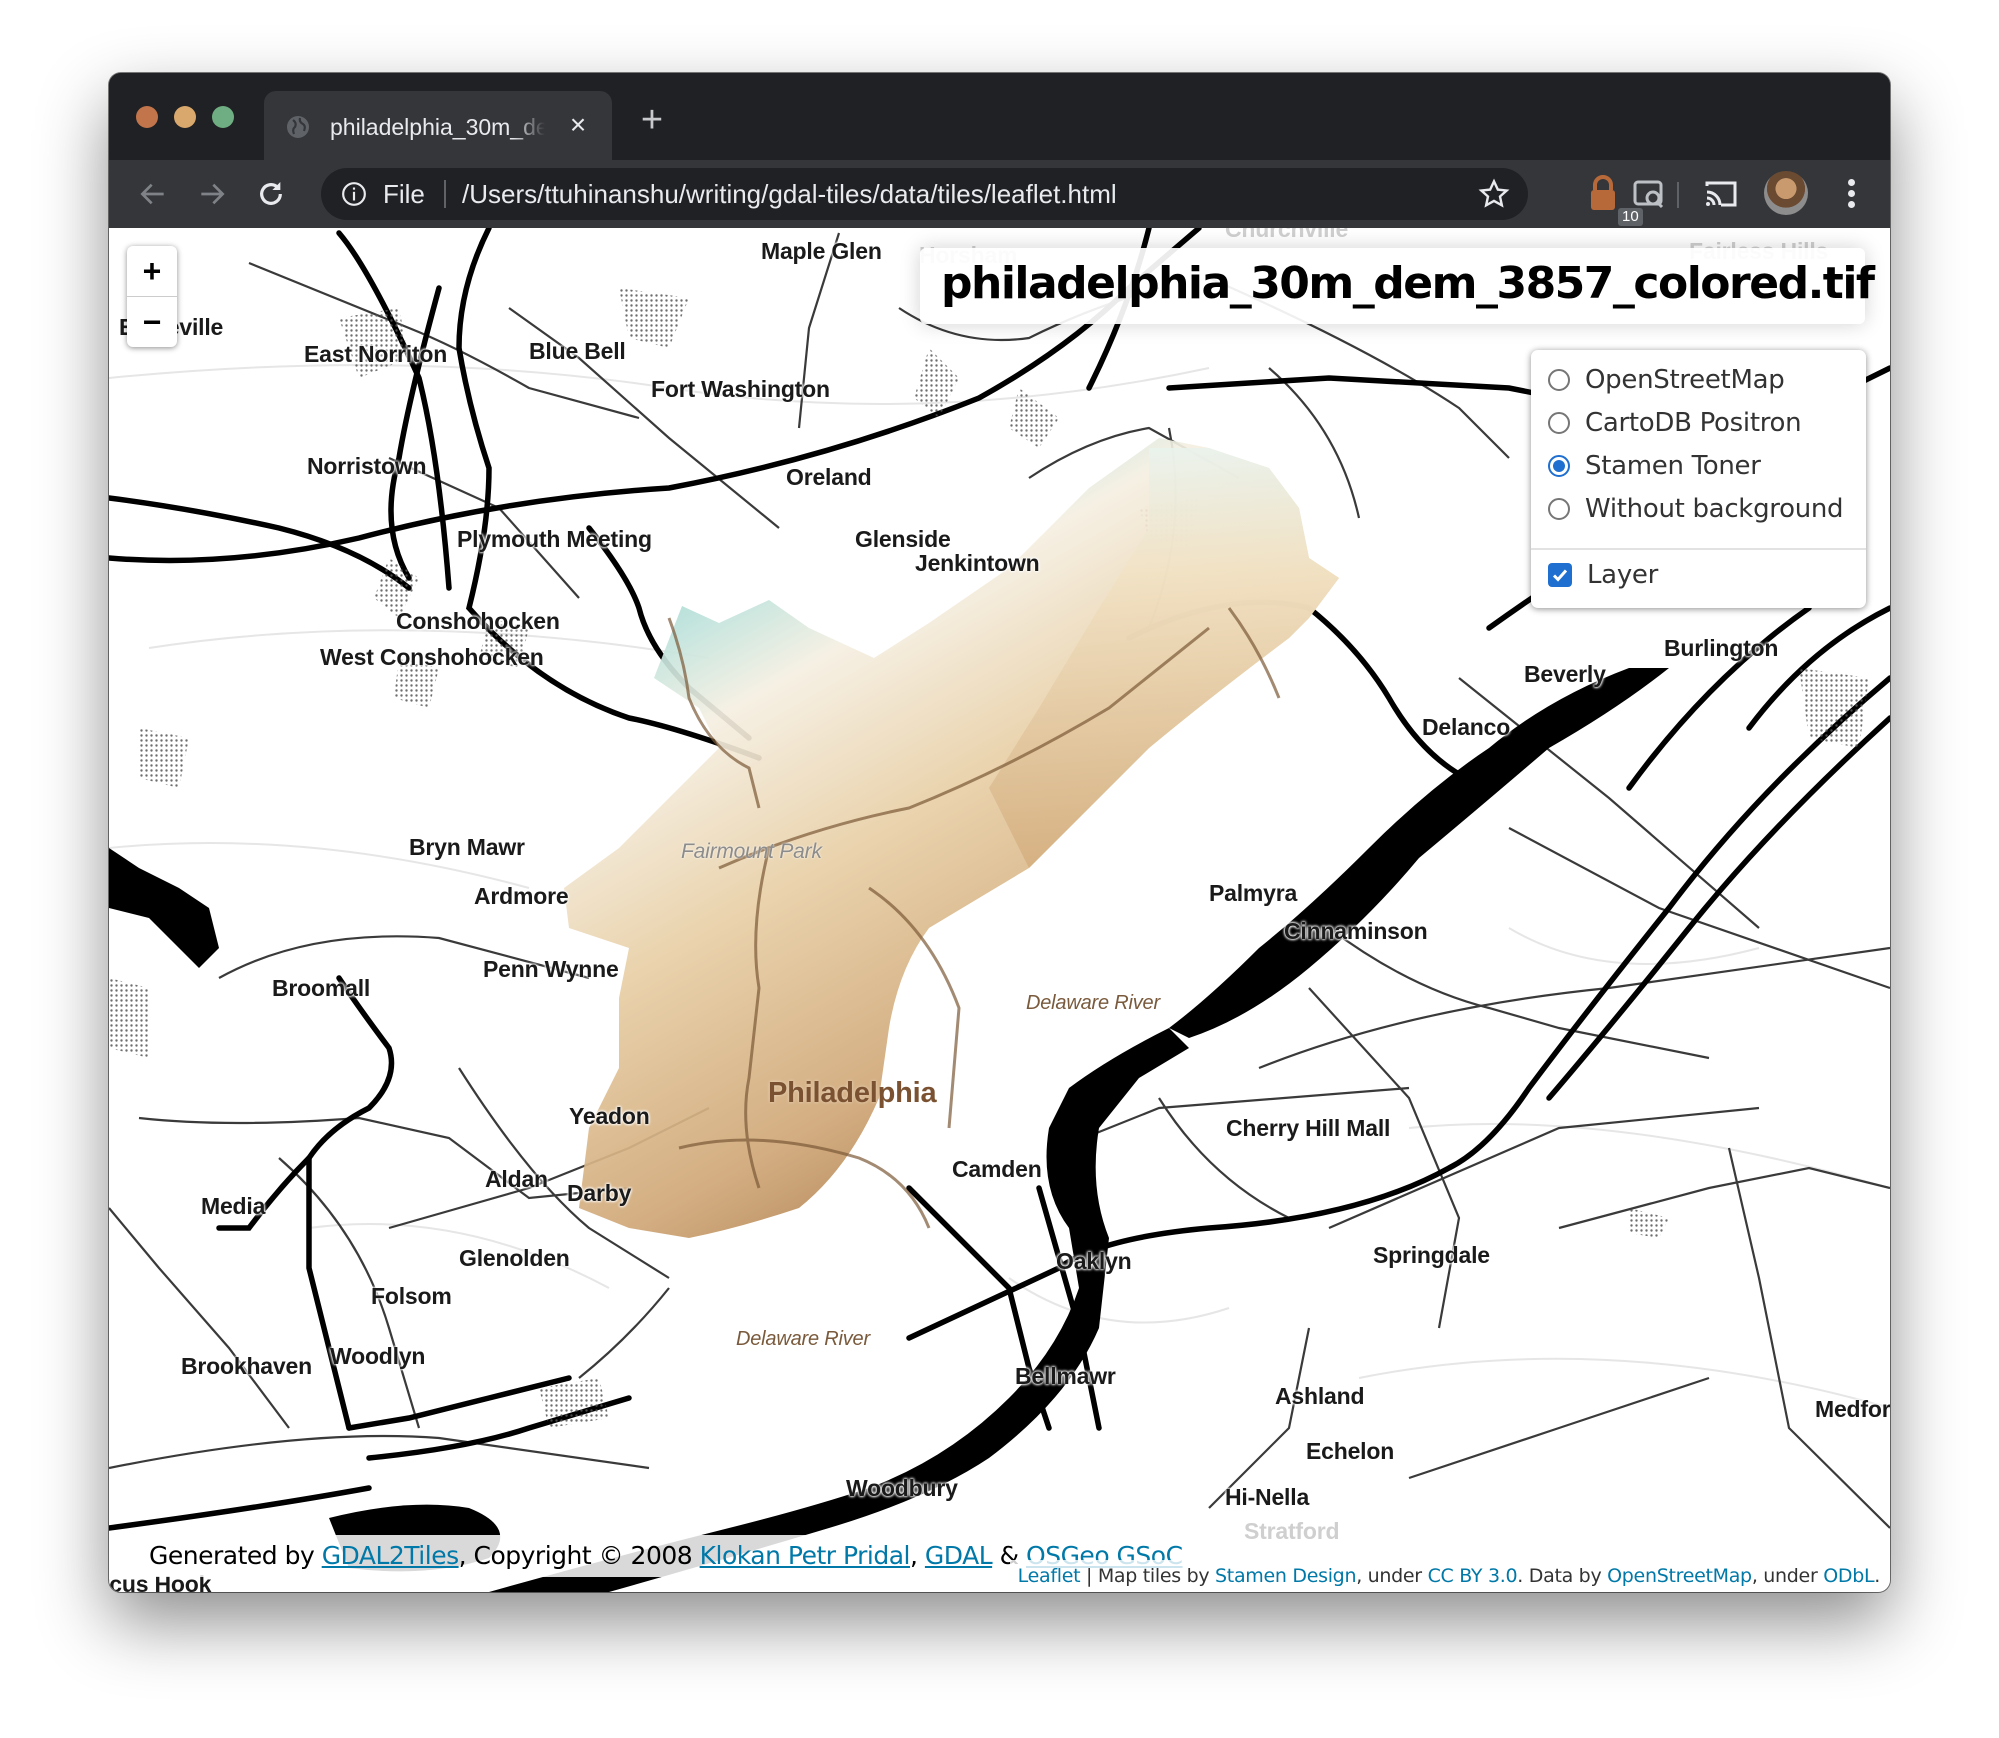 This screenshot has height=1738, width=1999. I want to click on openstreetmap-link: OpenStreetMap, so click(1679, 1576).